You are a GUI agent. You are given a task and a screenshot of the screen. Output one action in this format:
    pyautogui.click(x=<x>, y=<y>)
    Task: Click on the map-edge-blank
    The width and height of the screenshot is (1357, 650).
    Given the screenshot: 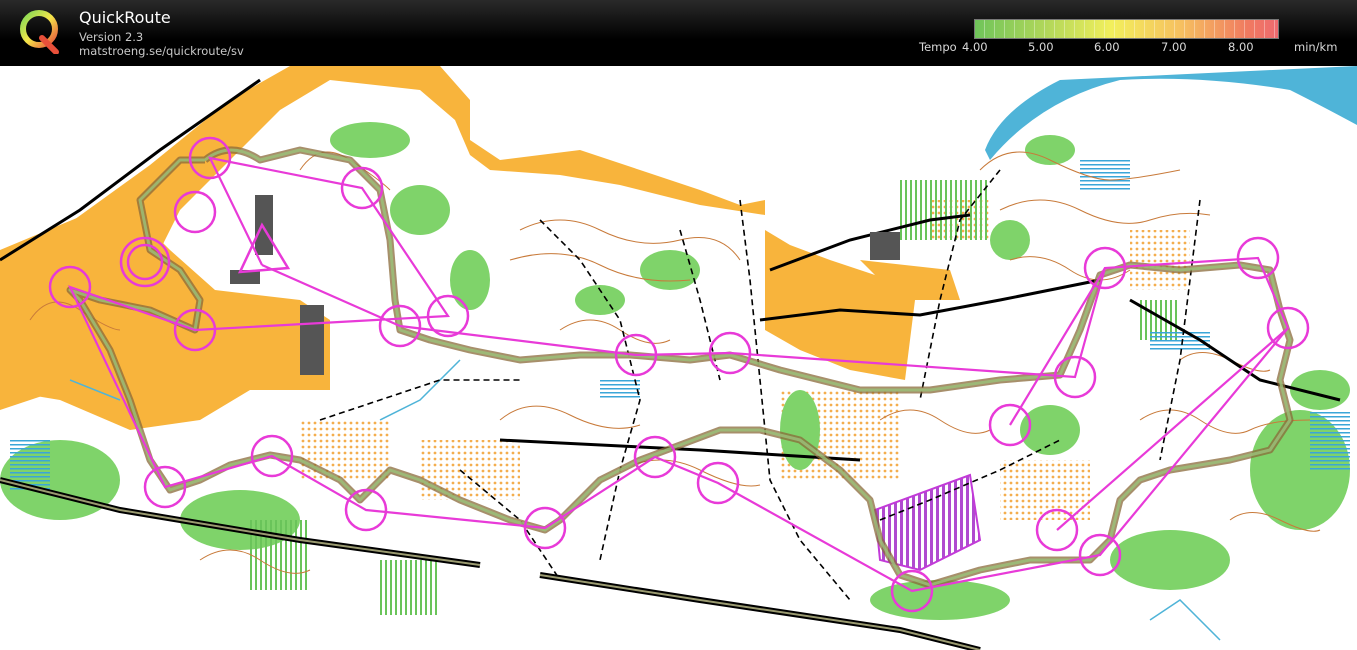 What is the action you would take?
    pyautogui.click(x=265, y=632)
    